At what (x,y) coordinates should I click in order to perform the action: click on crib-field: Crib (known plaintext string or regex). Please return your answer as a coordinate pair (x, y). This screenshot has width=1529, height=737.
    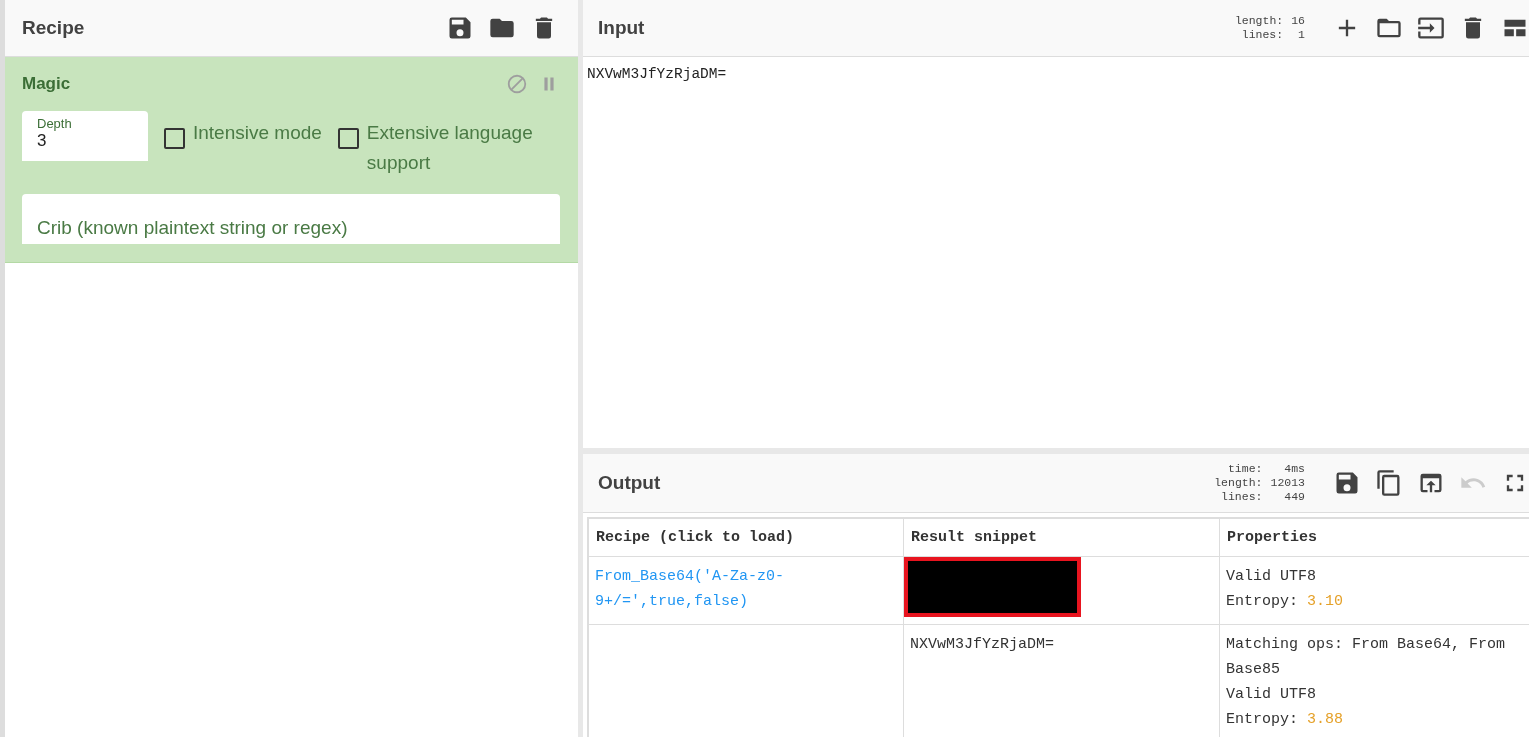
    Looking at the image, I should click on (291, 219).